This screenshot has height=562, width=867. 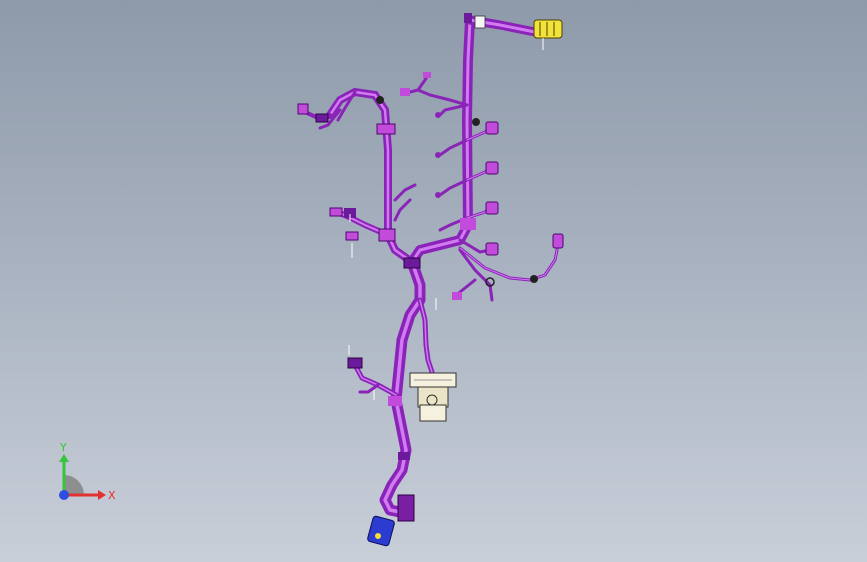 I want to click on left-connector-d, so click(x=352, y=236).